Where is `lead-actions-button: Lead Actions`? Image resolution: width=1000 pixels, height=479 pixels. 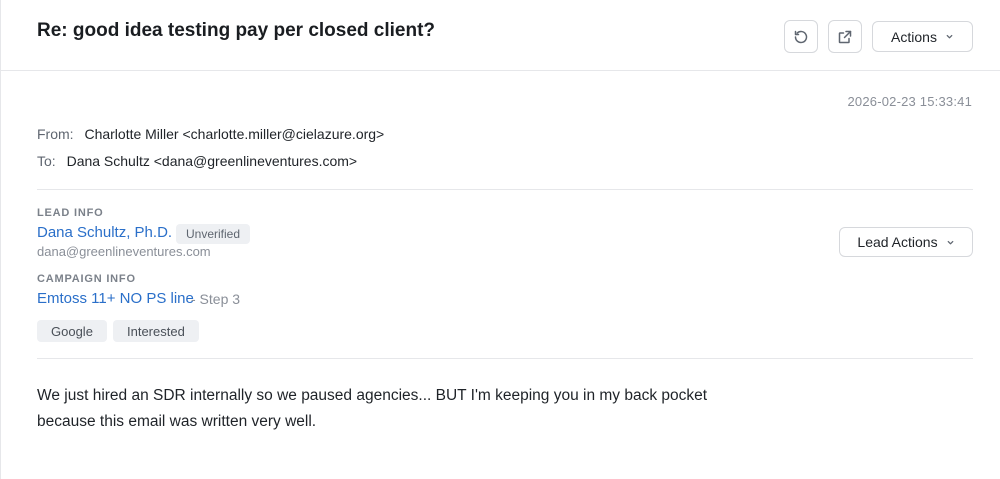
lead-actions-button: Lead Actions is located at coordinates (906, 242).